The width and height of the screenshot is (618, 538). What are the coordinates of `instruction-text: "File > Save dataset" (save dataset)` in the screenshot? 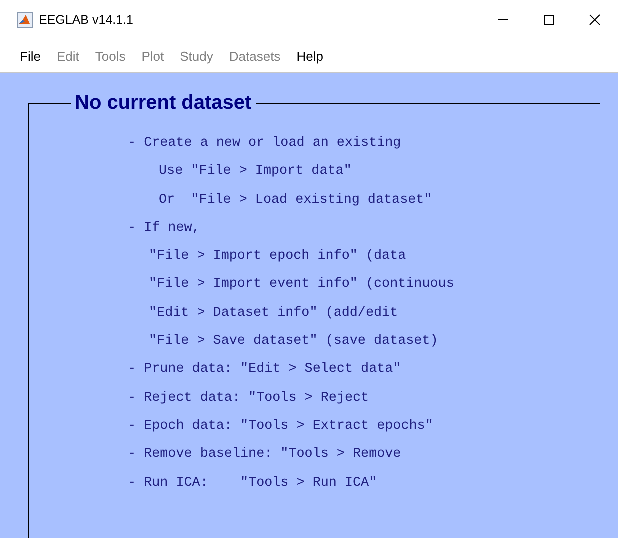 It's located at (293, 342).